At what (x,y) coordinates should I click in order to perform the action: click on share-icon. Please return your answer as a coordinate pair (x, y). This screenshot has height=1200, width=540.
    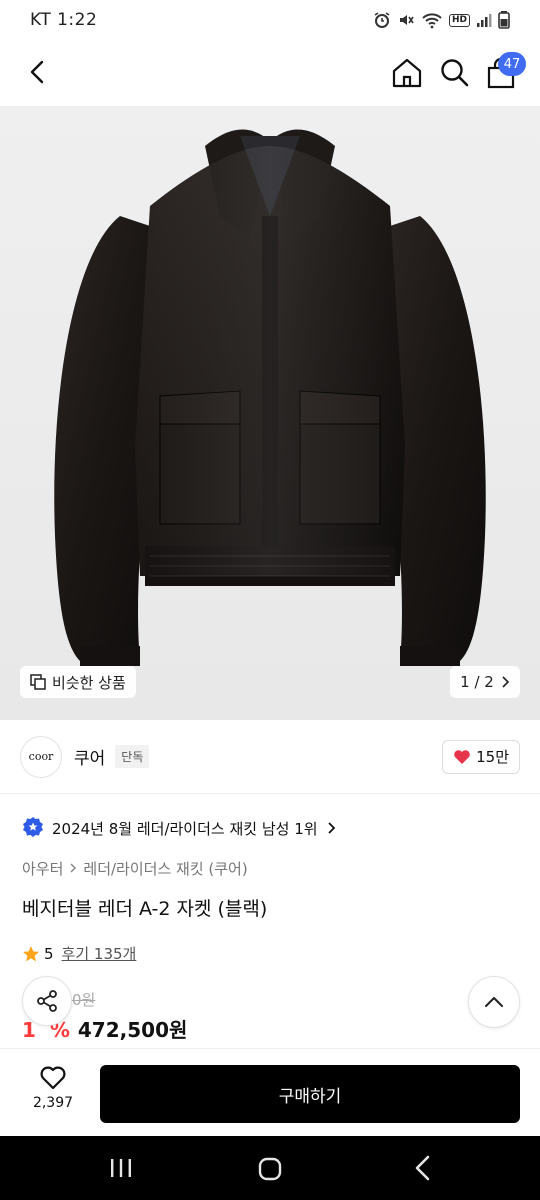
    Looking at the image, I should click on (47, 1001).